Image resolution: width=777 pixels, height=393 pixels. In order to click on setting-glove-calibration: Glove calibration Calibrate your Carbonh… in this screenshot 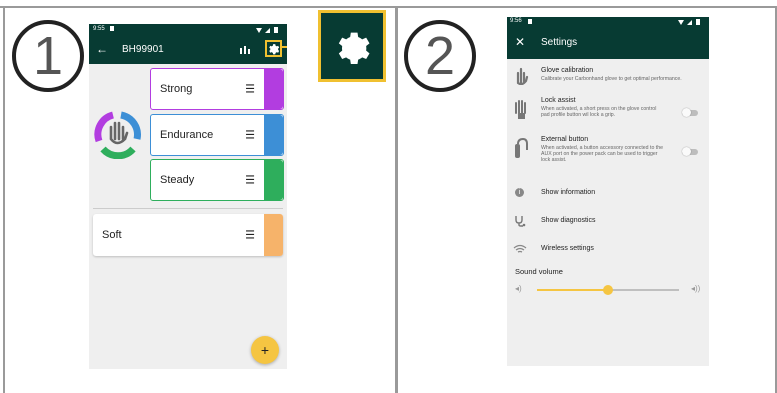, I will do `click(608, 82)`.